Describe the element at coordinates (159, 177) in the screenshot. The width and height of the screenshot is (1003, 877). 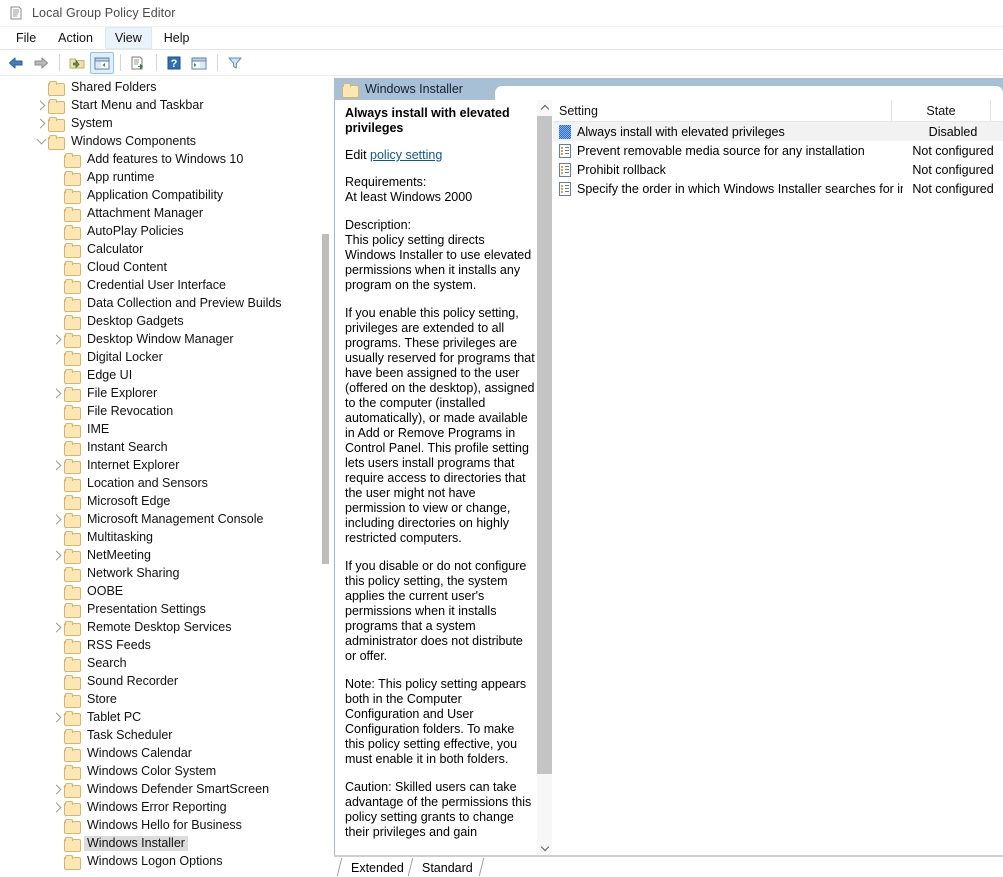
I see `tree-item-app-runtime: App runtime` at that location.